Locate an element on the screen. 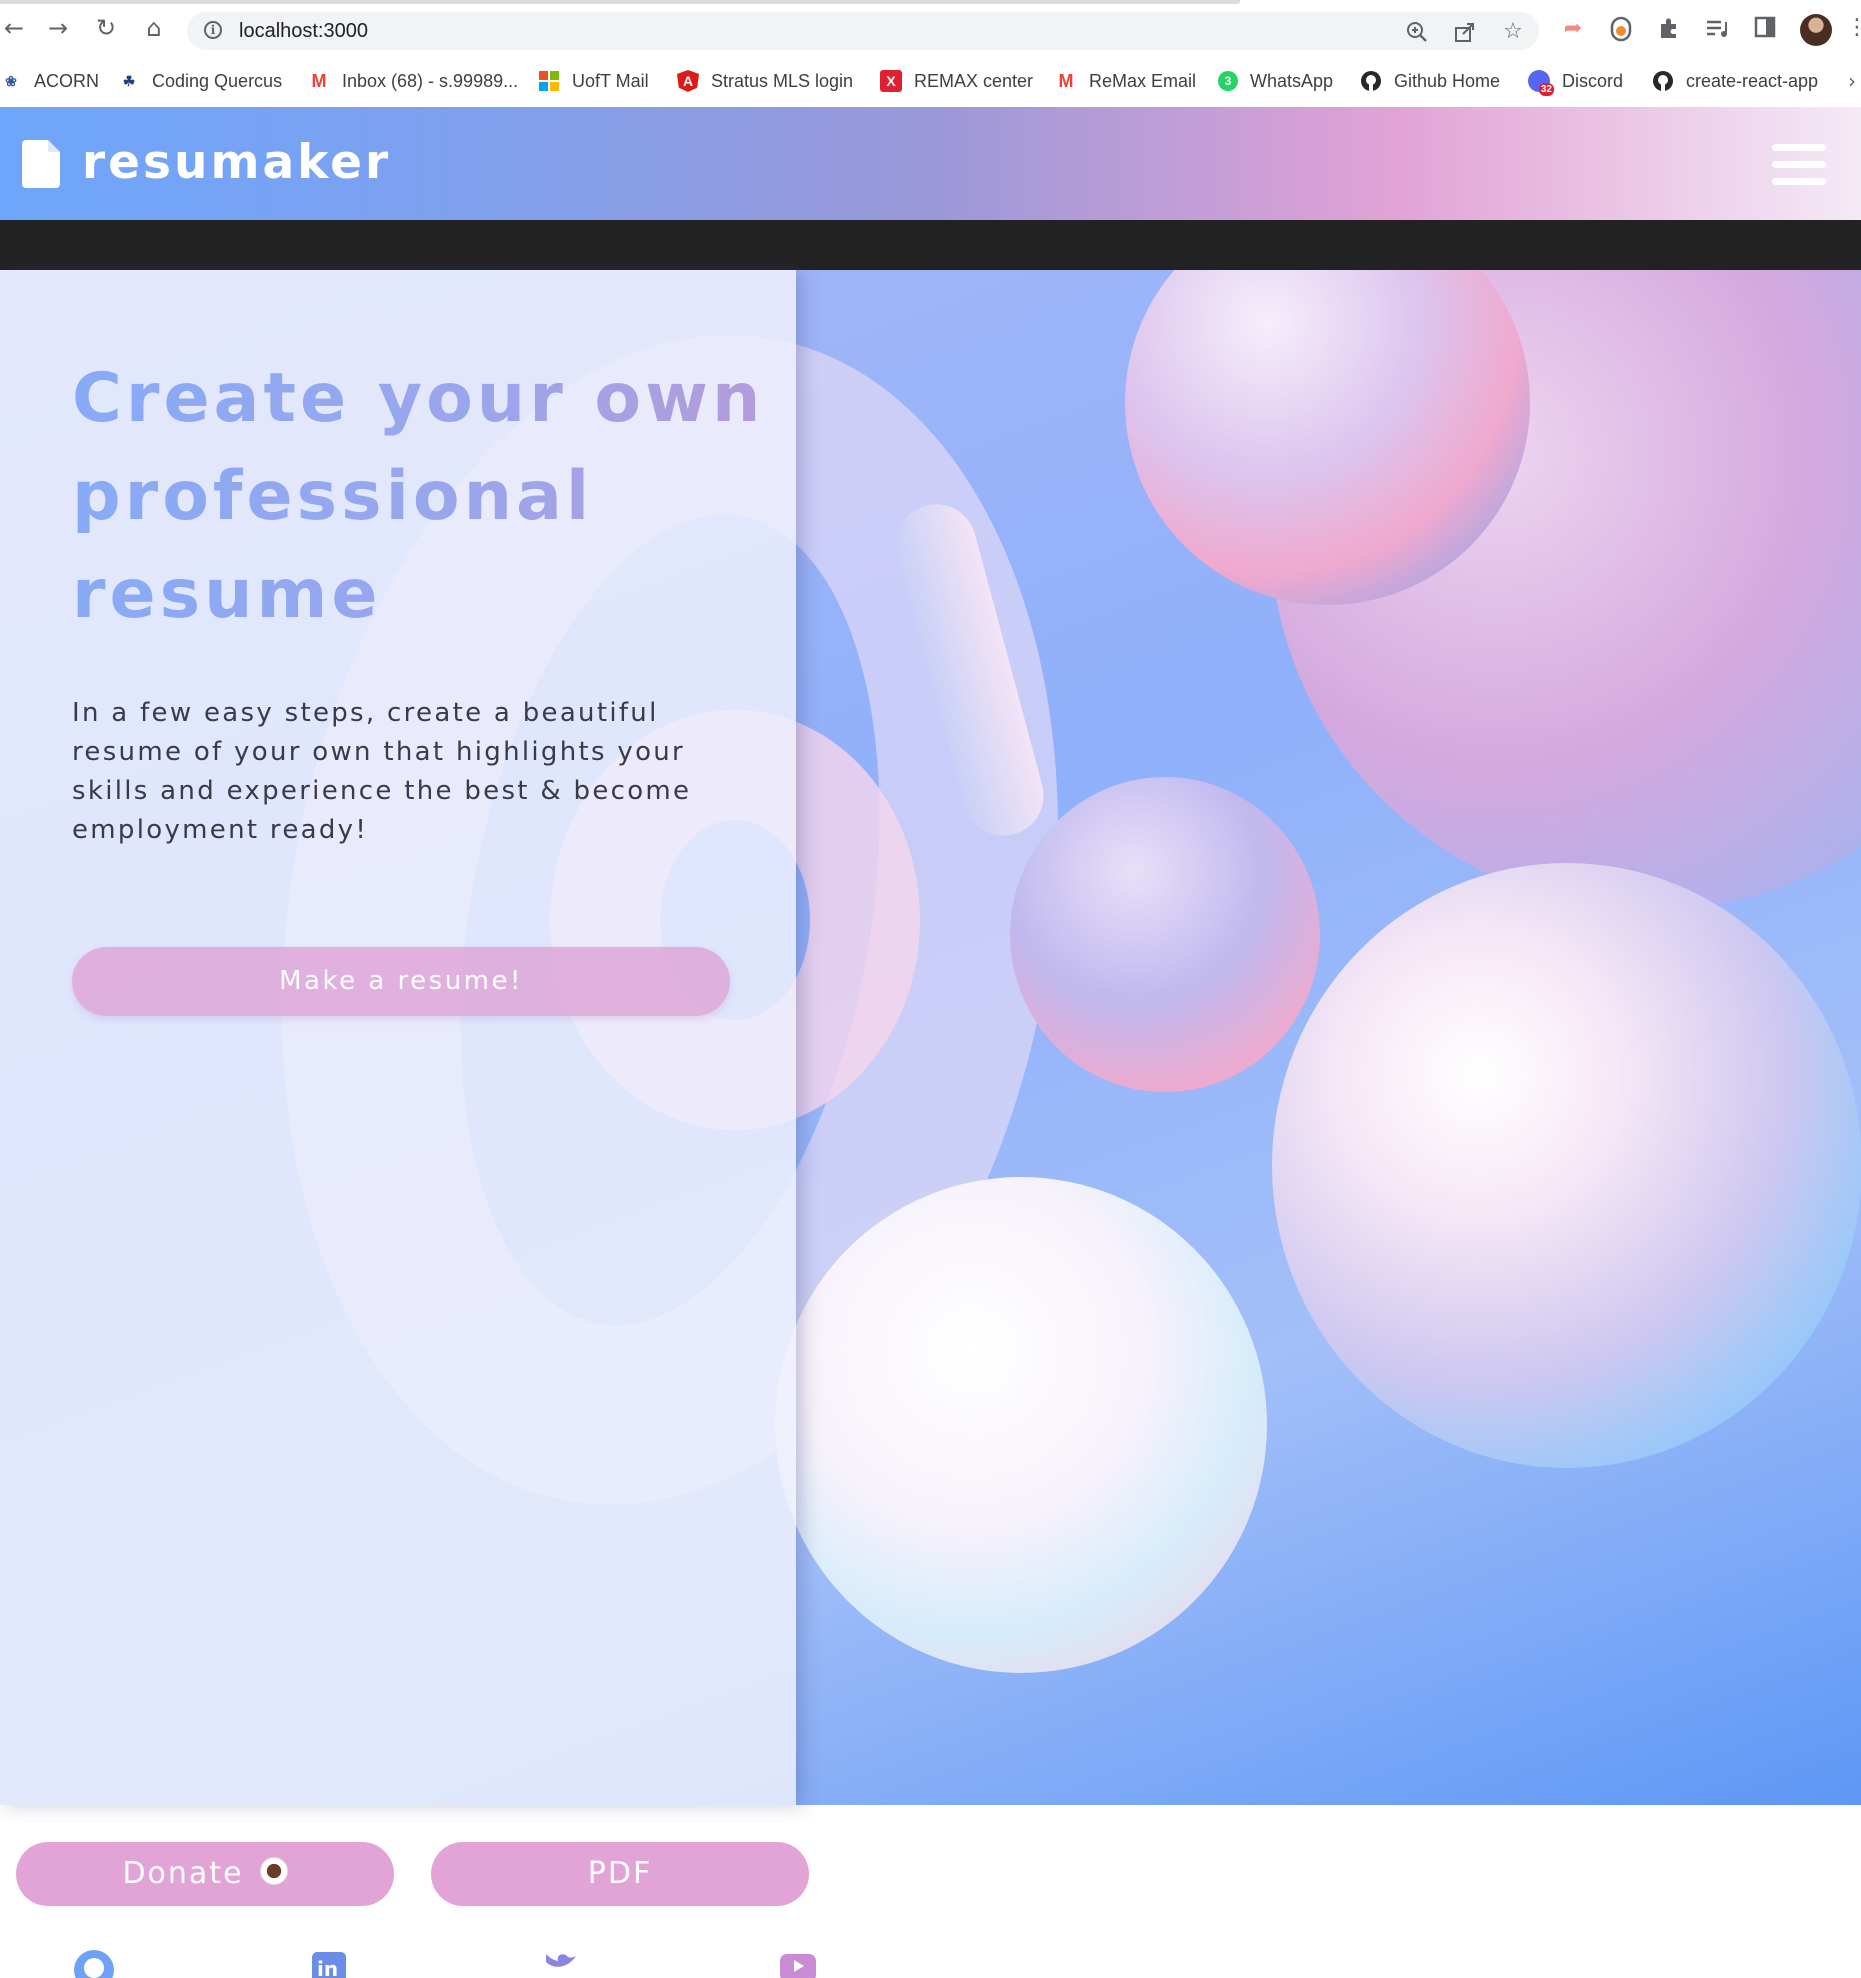 This screenshot has height=1978, width=1861. browser-toolbar: ← → ↻ ⌂ i localhost:3000 ☆ ➦ ⋮ is located at coordinates (930, 28).